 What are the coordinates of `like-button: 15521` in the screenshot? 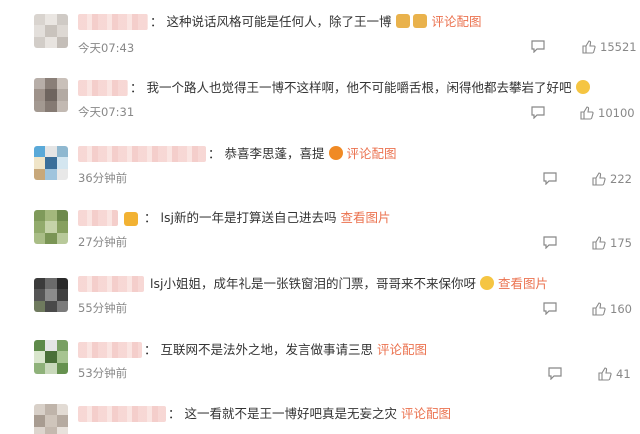 It's located at (609, 47).